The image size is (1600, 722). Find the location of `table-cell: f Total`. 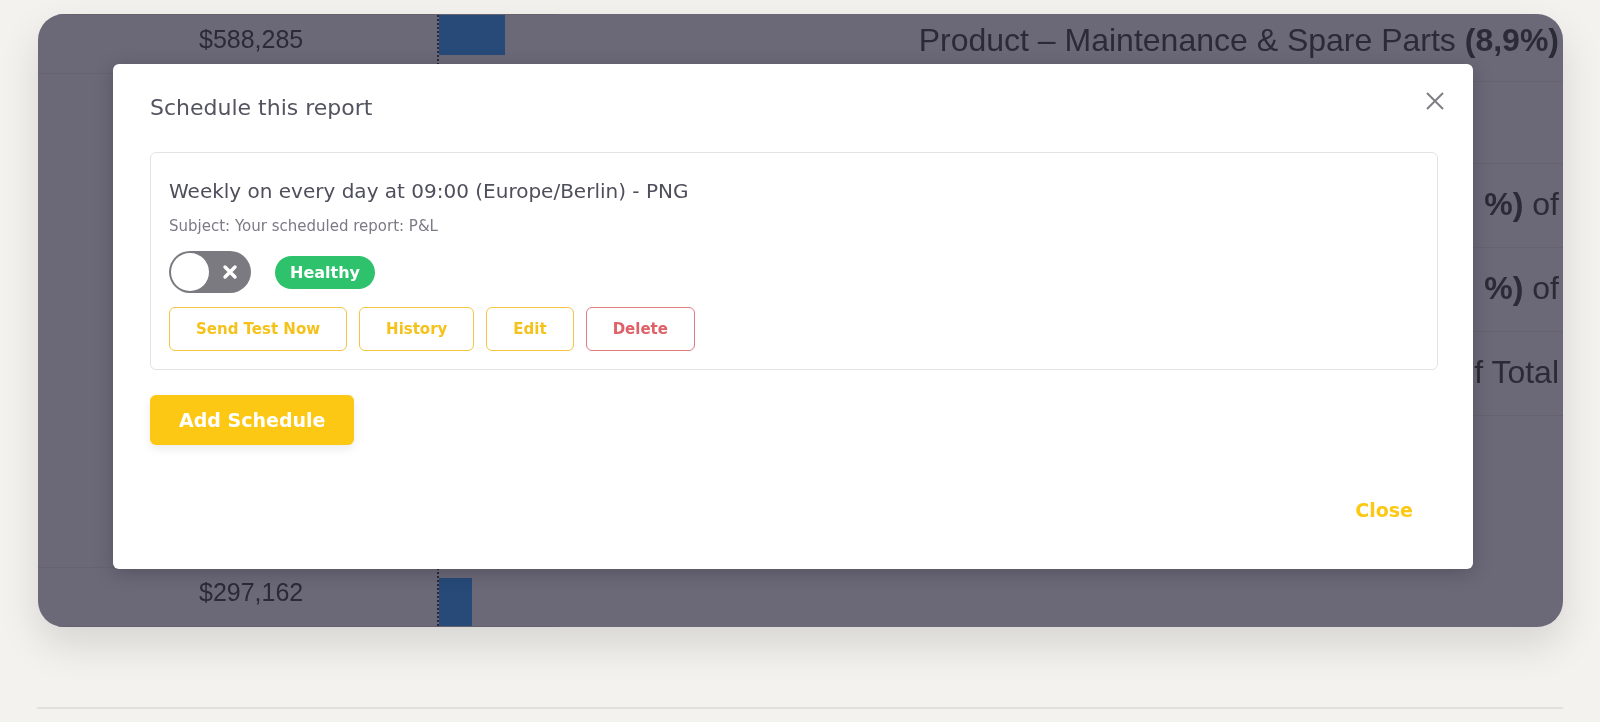

table-cell: f Total is located at coordinates (1516, 372).